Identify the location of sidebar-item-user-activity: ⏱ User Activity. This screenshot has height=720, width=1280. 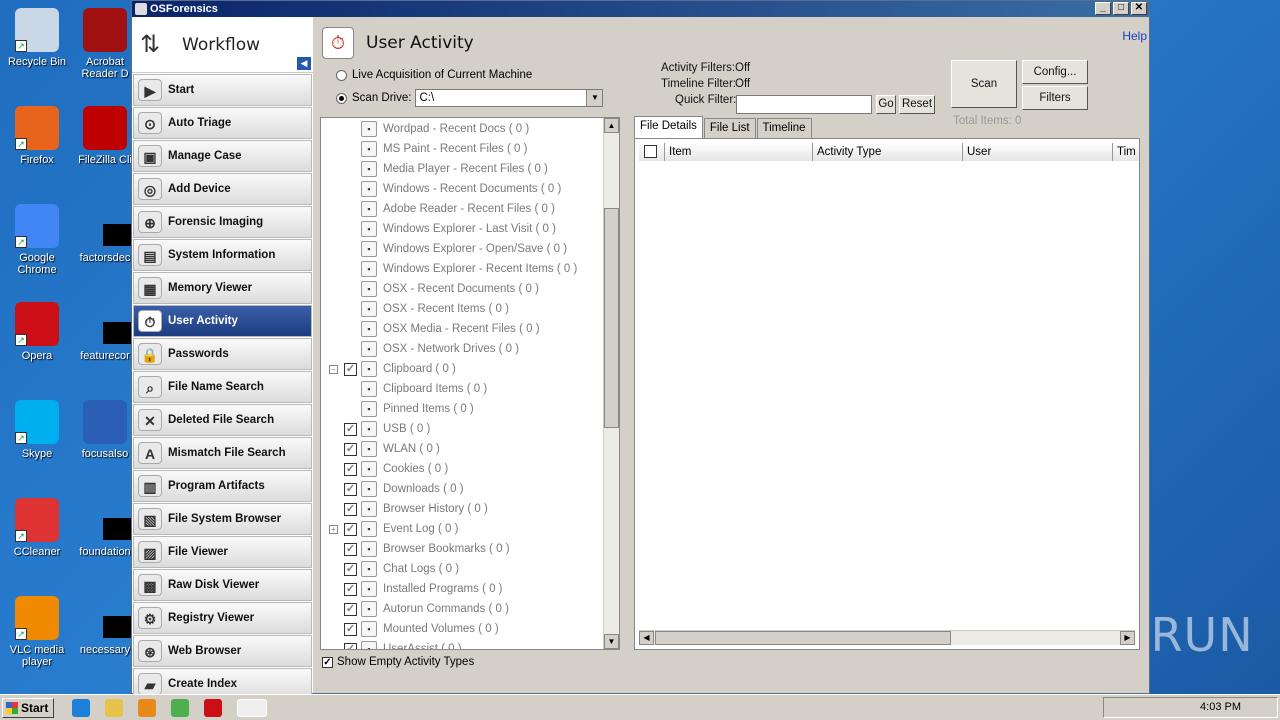
(222, 321).